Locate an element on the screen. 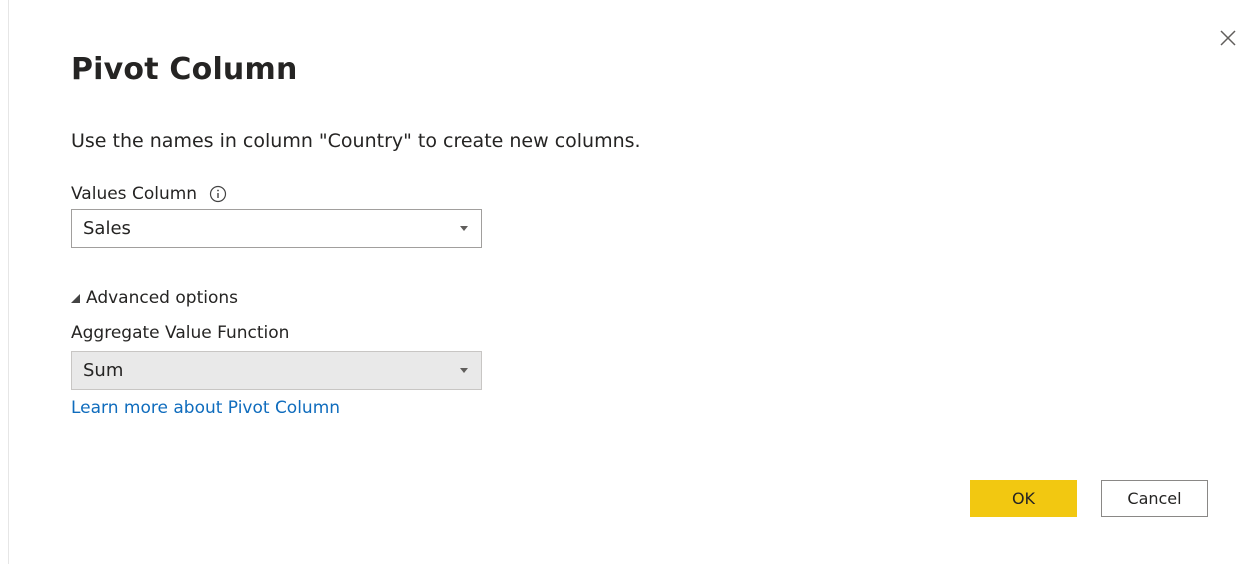  advanced-options-label: Advanced options is located at coordinates (162, 298).